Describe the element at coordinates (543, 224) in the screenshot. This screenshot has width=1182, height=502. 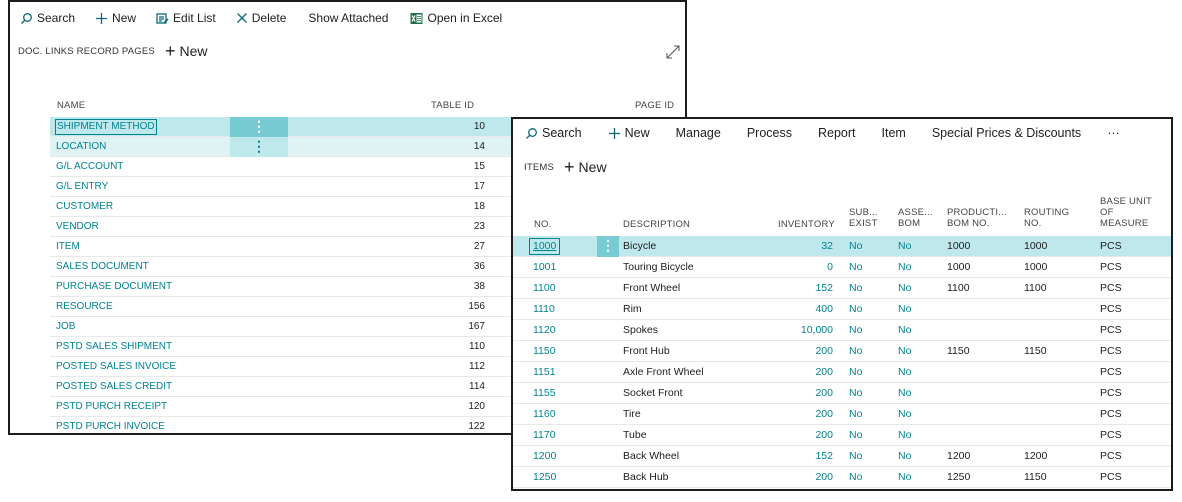
I see `column-header-no: NO.` at that location.